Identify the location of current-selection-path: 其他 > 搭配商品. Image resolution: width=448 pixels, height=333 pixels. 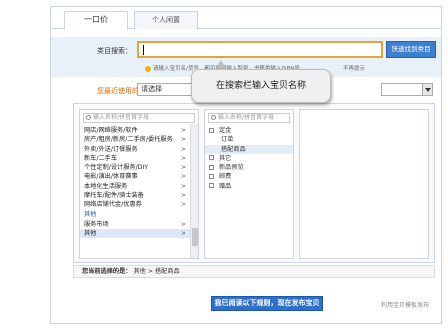
(156, 271).